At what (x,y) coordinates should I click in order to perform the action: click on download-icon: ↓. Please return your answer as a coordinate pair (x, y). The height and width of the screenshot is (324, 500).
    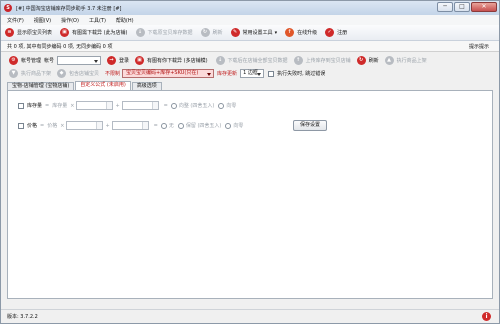
    Looking at the image, I should click on (140, 32).